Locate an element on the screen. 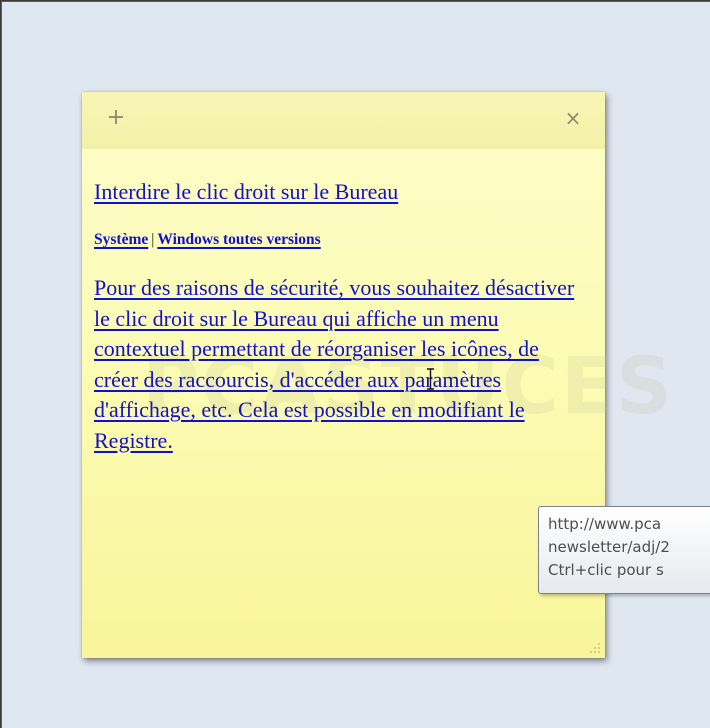 The width and height of the screenshot is (710, 728). tooltip-url-line-1: http://www.pca is located at coordinates (605, 524).